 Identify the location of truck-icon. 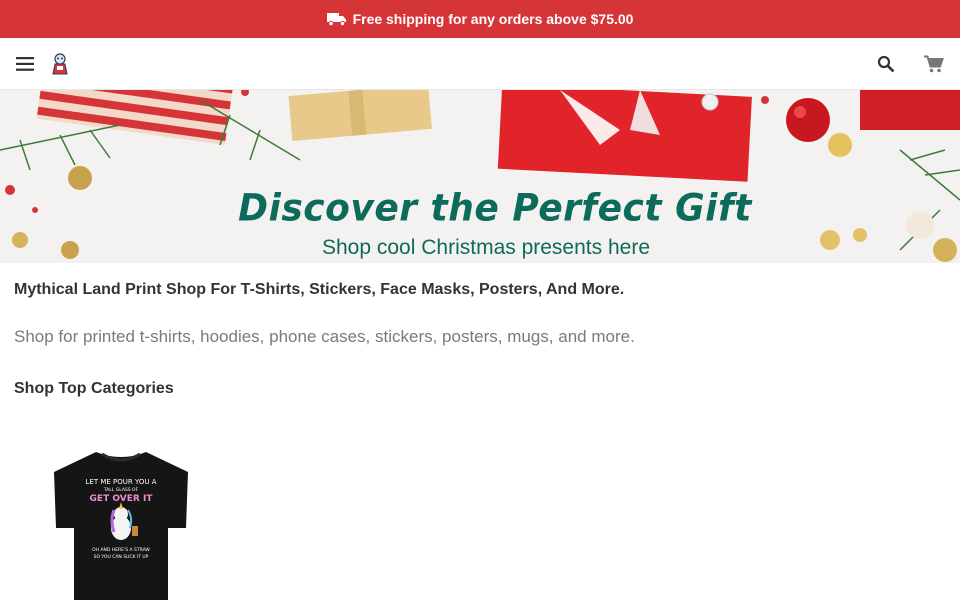
(336, 19).